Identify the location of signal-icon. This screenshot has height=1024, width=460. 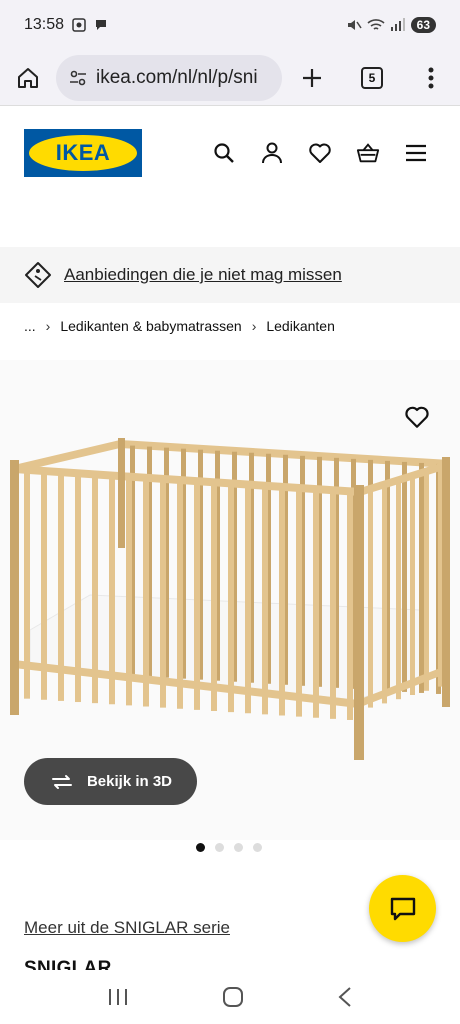
(397, 24).